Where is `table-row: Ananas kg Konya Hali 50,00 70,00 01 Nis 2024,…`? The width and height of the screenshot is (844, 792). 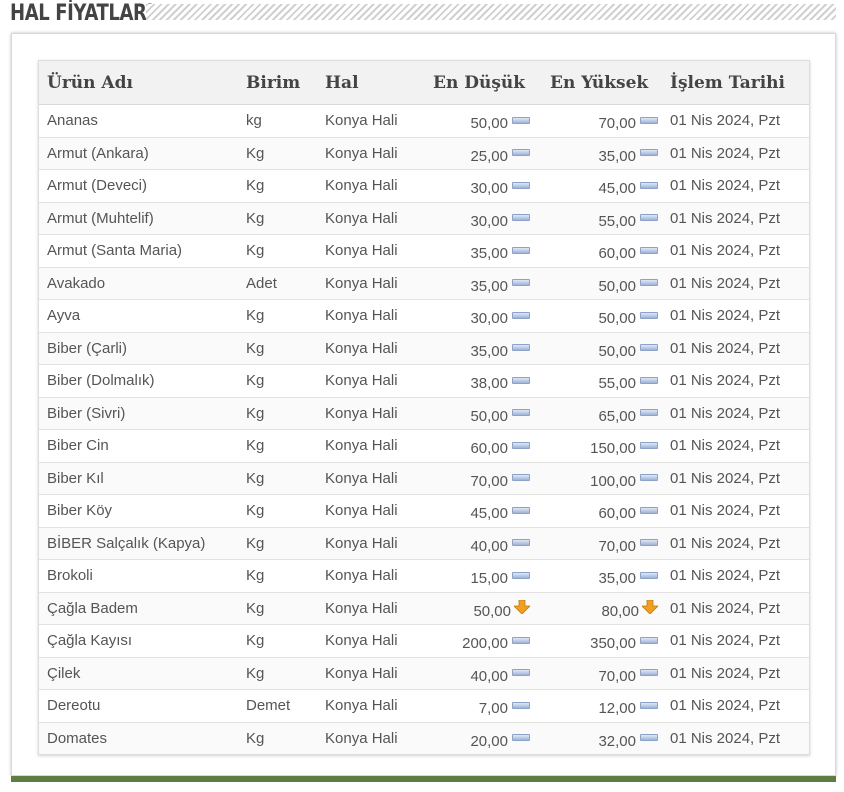 table-row: Ananas kg Konya Hali 50,00 70,00 01 Nis 2024,… is located at coordinates (424, 120).